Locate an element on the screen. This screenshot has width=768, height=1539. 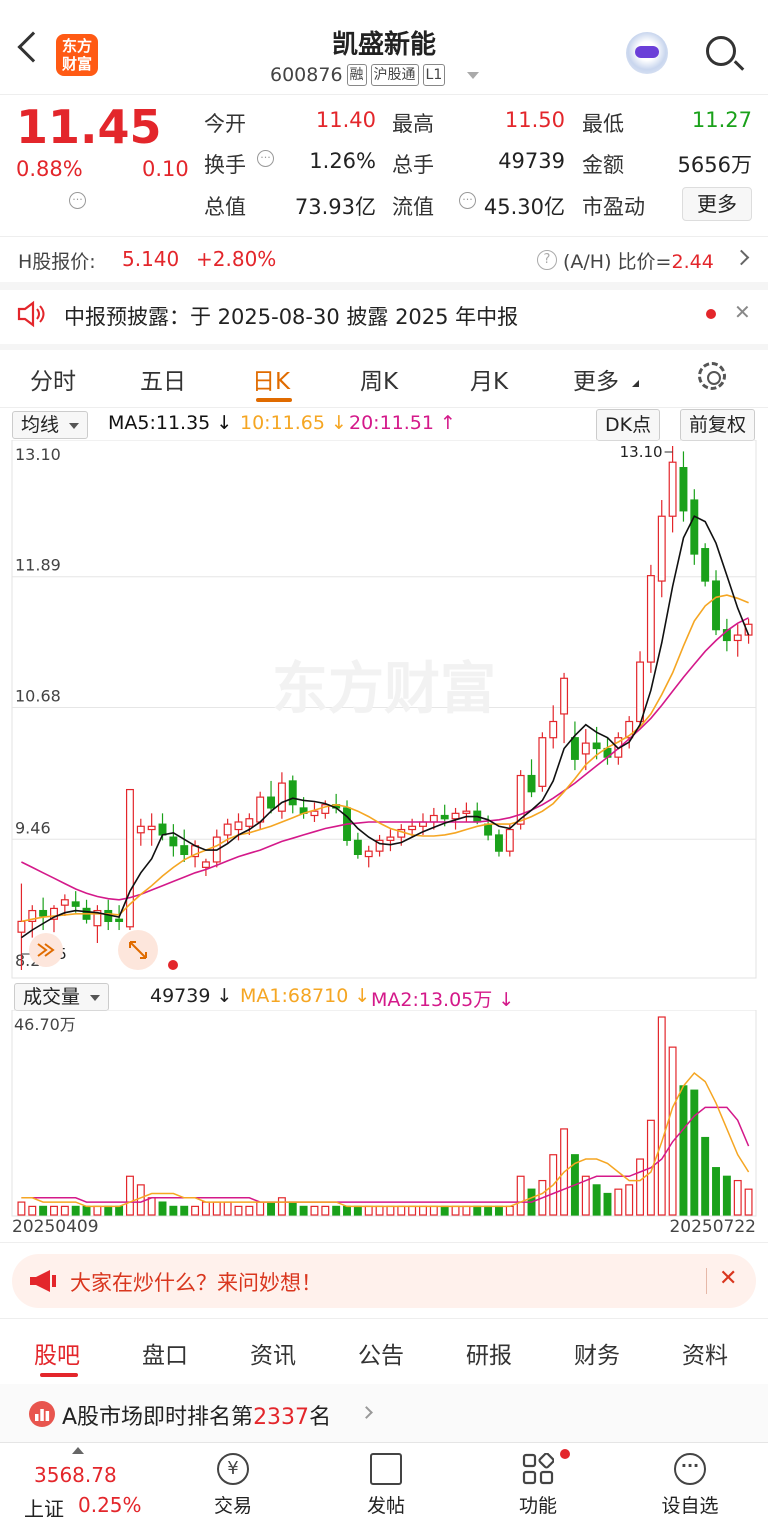
vol-ma2-text: MA2:13.05万 is located at coordinates (432, 1000).